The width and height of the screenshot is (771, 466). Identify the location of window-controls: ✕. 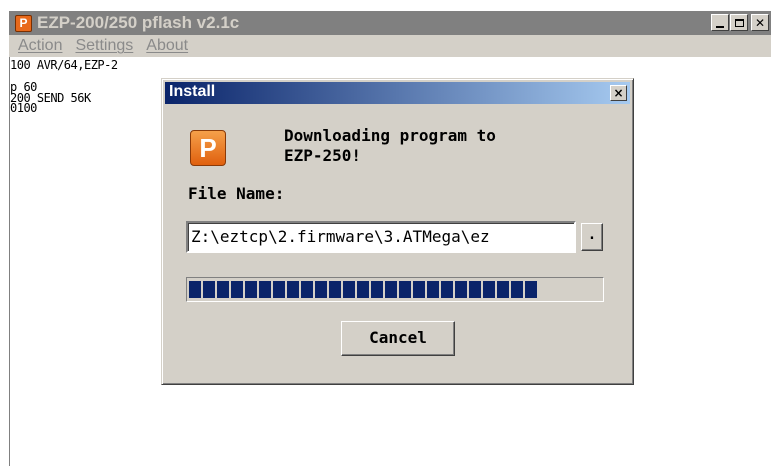
(739, 22).